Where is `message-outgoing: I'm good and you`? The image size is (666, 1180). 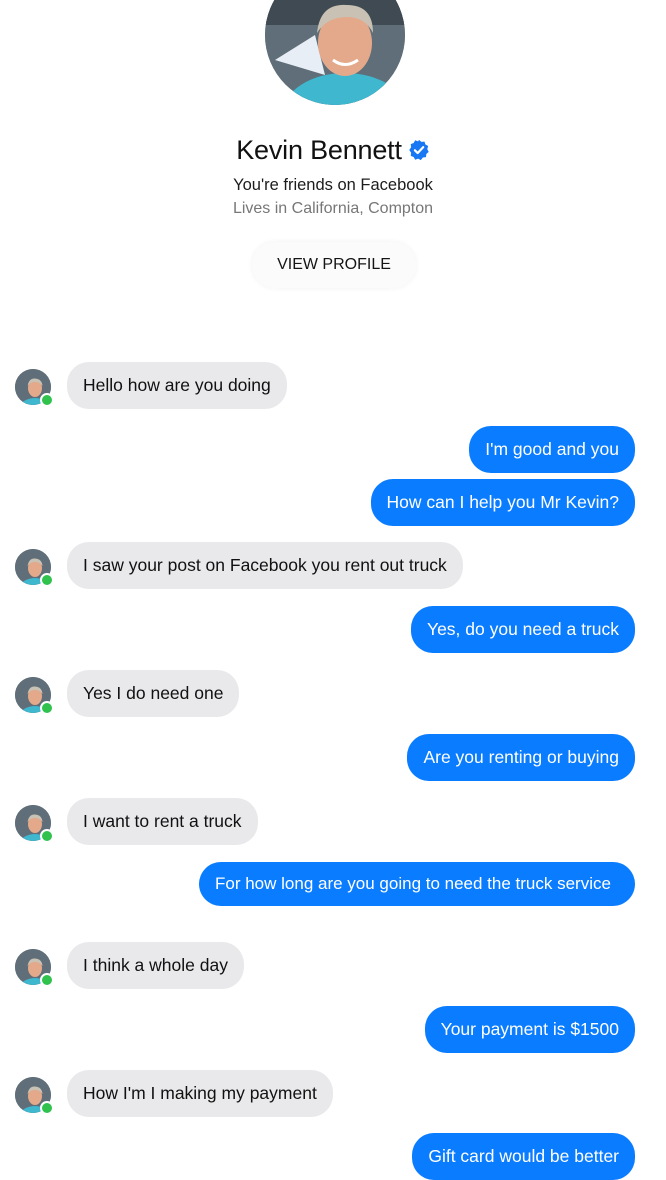 message-outgoing: I'm good and you is located at coordinates (552, 449).